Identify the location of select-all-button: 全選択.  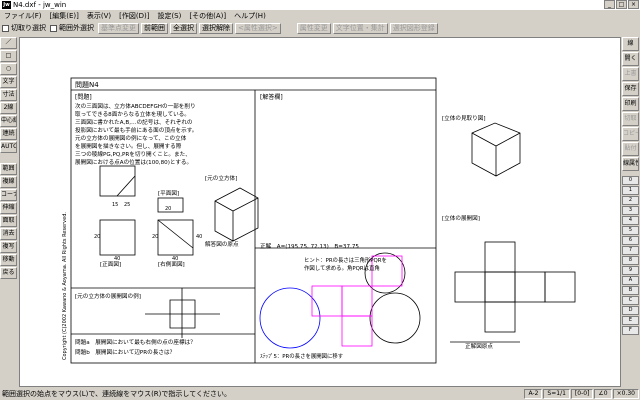
(183, 28).